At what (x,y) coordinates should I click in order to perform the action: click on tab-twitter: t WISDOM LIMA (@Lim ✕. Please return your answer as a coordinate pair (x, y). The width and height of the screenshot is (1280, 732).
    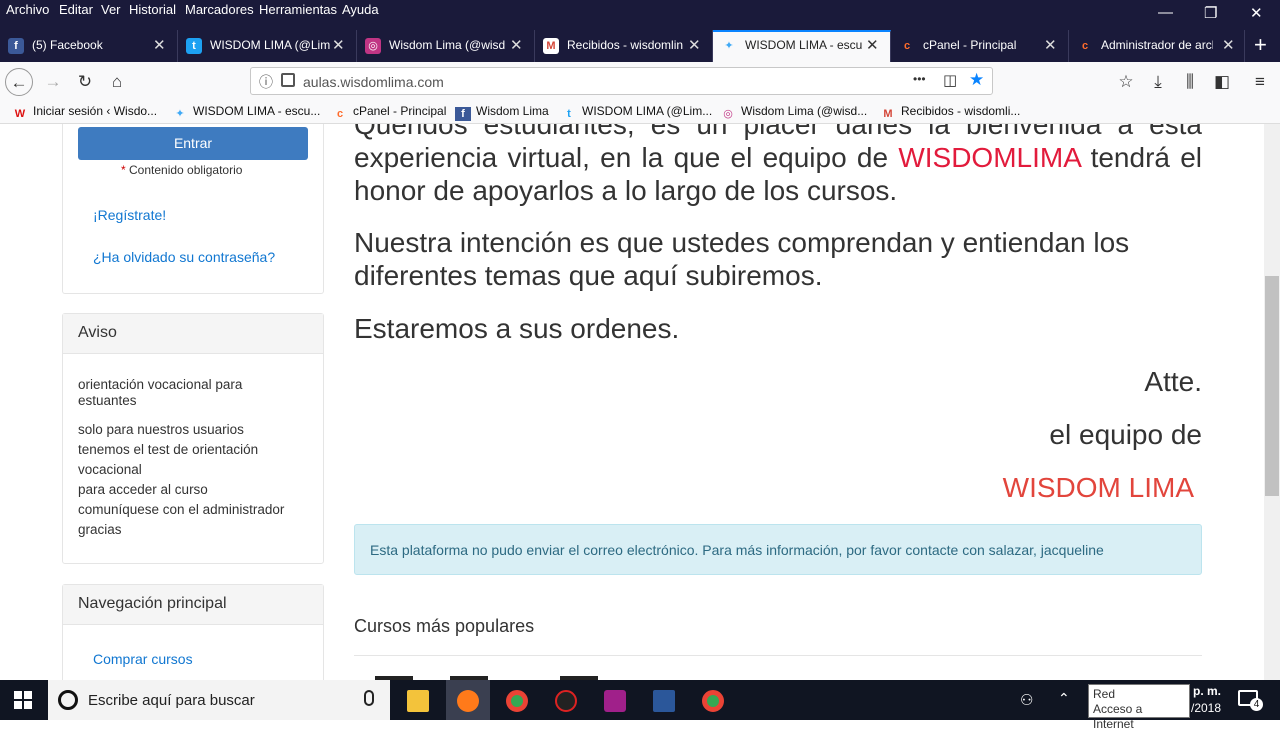
    Looking at the image, I should click on (267, 46).